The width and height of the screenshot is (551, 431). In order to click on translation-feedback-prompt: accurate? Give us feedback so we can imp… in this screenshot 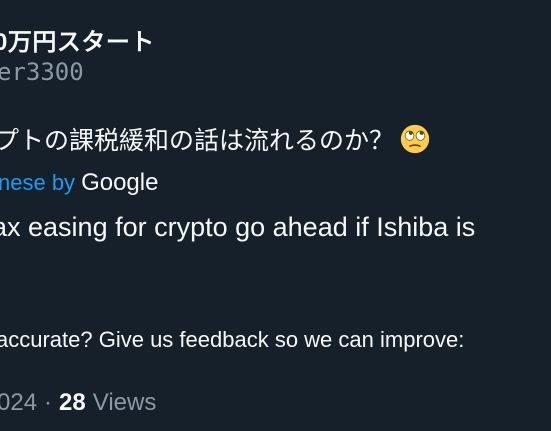, I will do `click(232, 339)`.